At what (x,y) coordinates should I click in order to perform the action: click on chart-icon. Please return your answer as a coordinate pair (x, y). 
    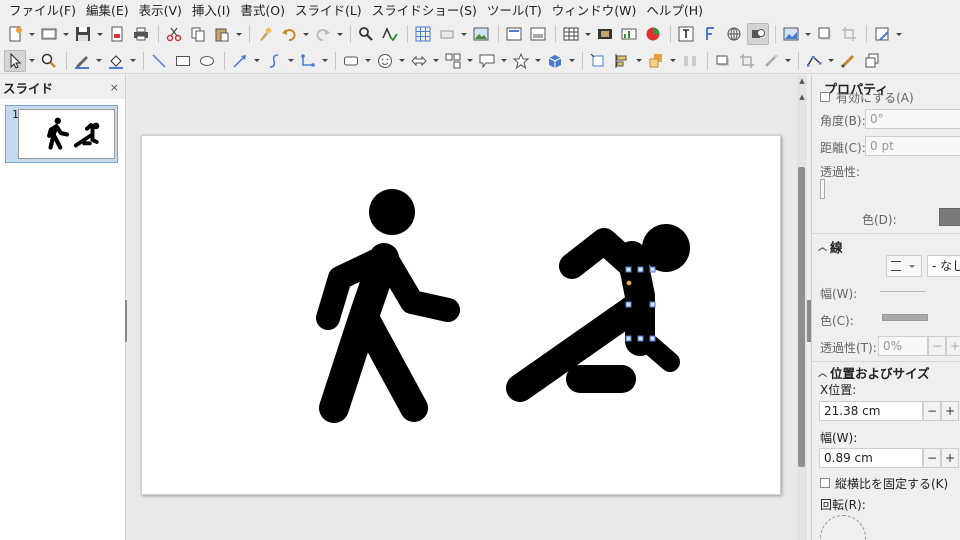
    Looking at the image, I should click on (629, 34).